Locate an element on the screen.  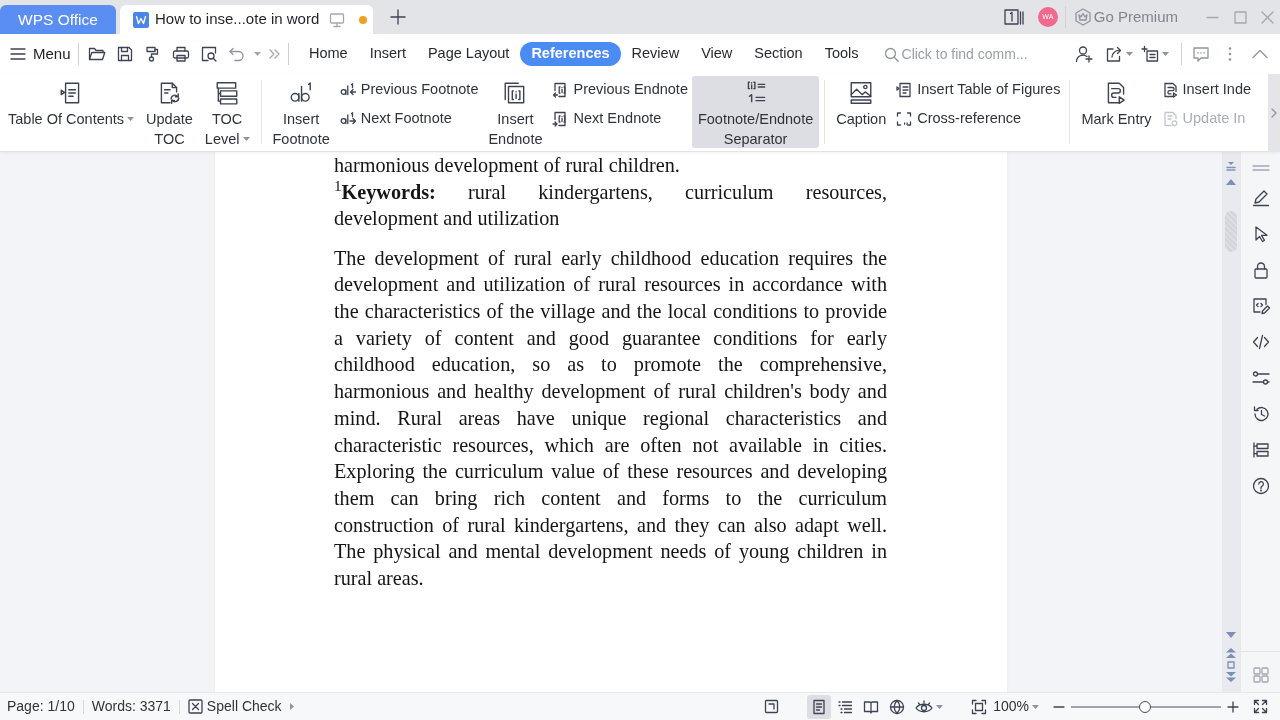
page-magnifier-icon is located at coordinates (209, 54).